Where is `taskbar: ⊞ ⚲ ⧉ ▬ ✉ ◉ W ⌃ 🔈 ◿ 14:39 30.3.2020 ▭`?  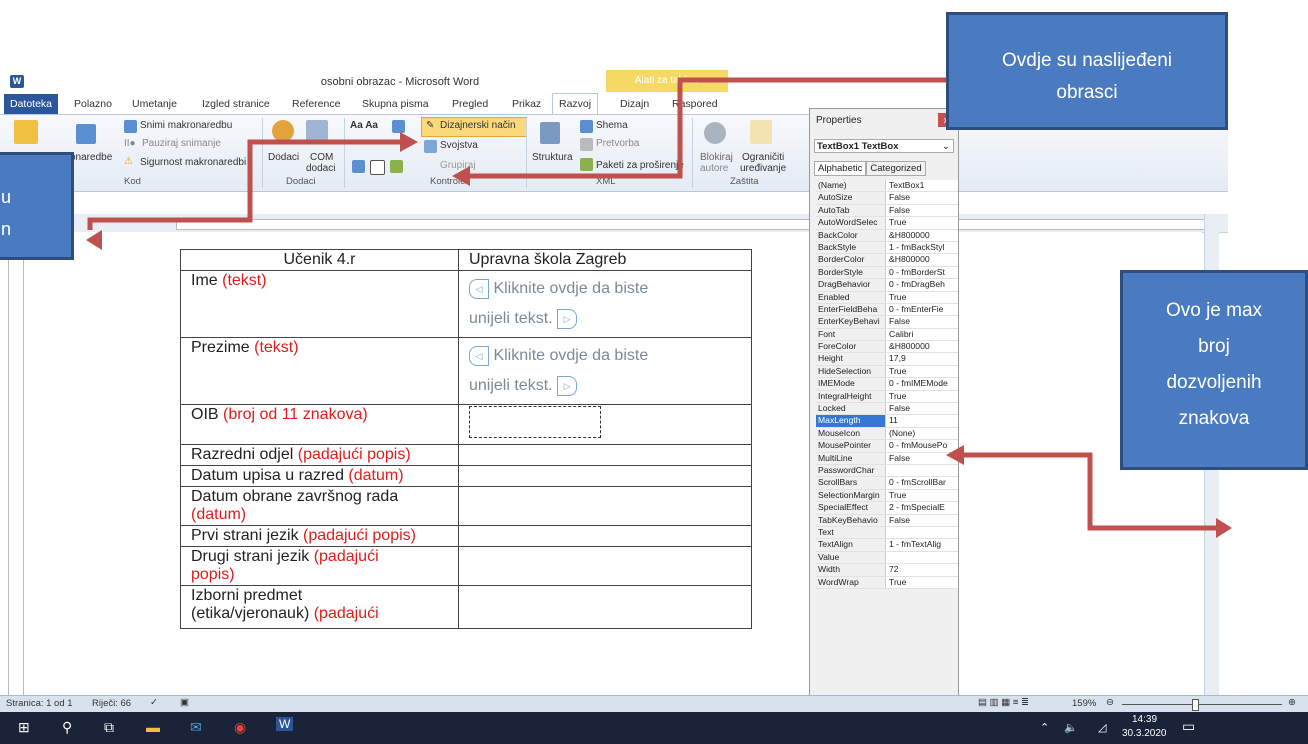 taskbar: ⊞ ⚲ ⧉ ▬ ✉ ◉ W ⌃ 🔈 ◿ 14:39 30.3.2020 ▭ is located at coordinates (654, 728).